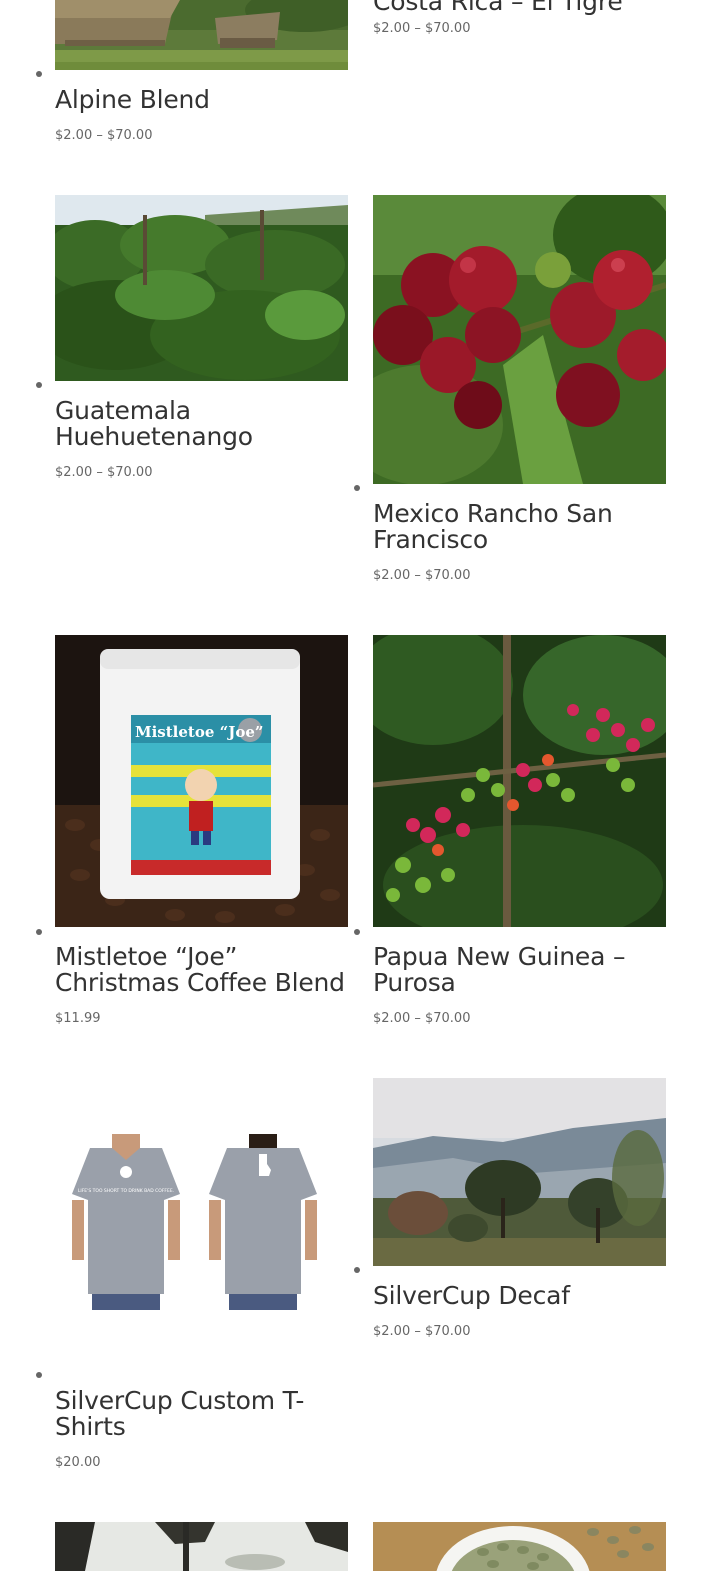 The image size is (705, 1571). I want to click on product-card: SilverCup Decaf $2.00 – $70.00, so click(510, 1208).